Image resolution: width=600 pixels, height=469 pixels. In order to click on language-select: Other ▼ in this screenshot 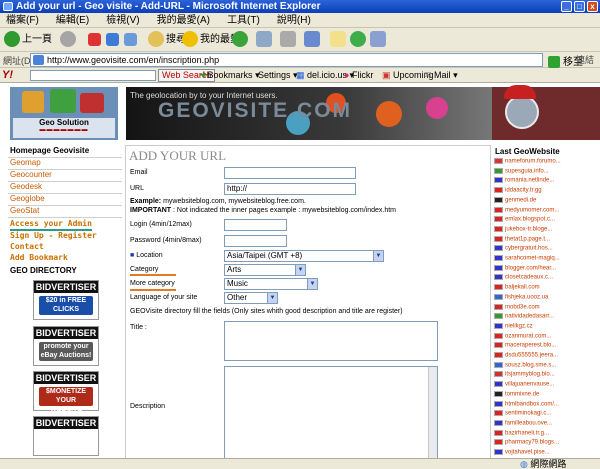, I will do `click(251, 298)`.